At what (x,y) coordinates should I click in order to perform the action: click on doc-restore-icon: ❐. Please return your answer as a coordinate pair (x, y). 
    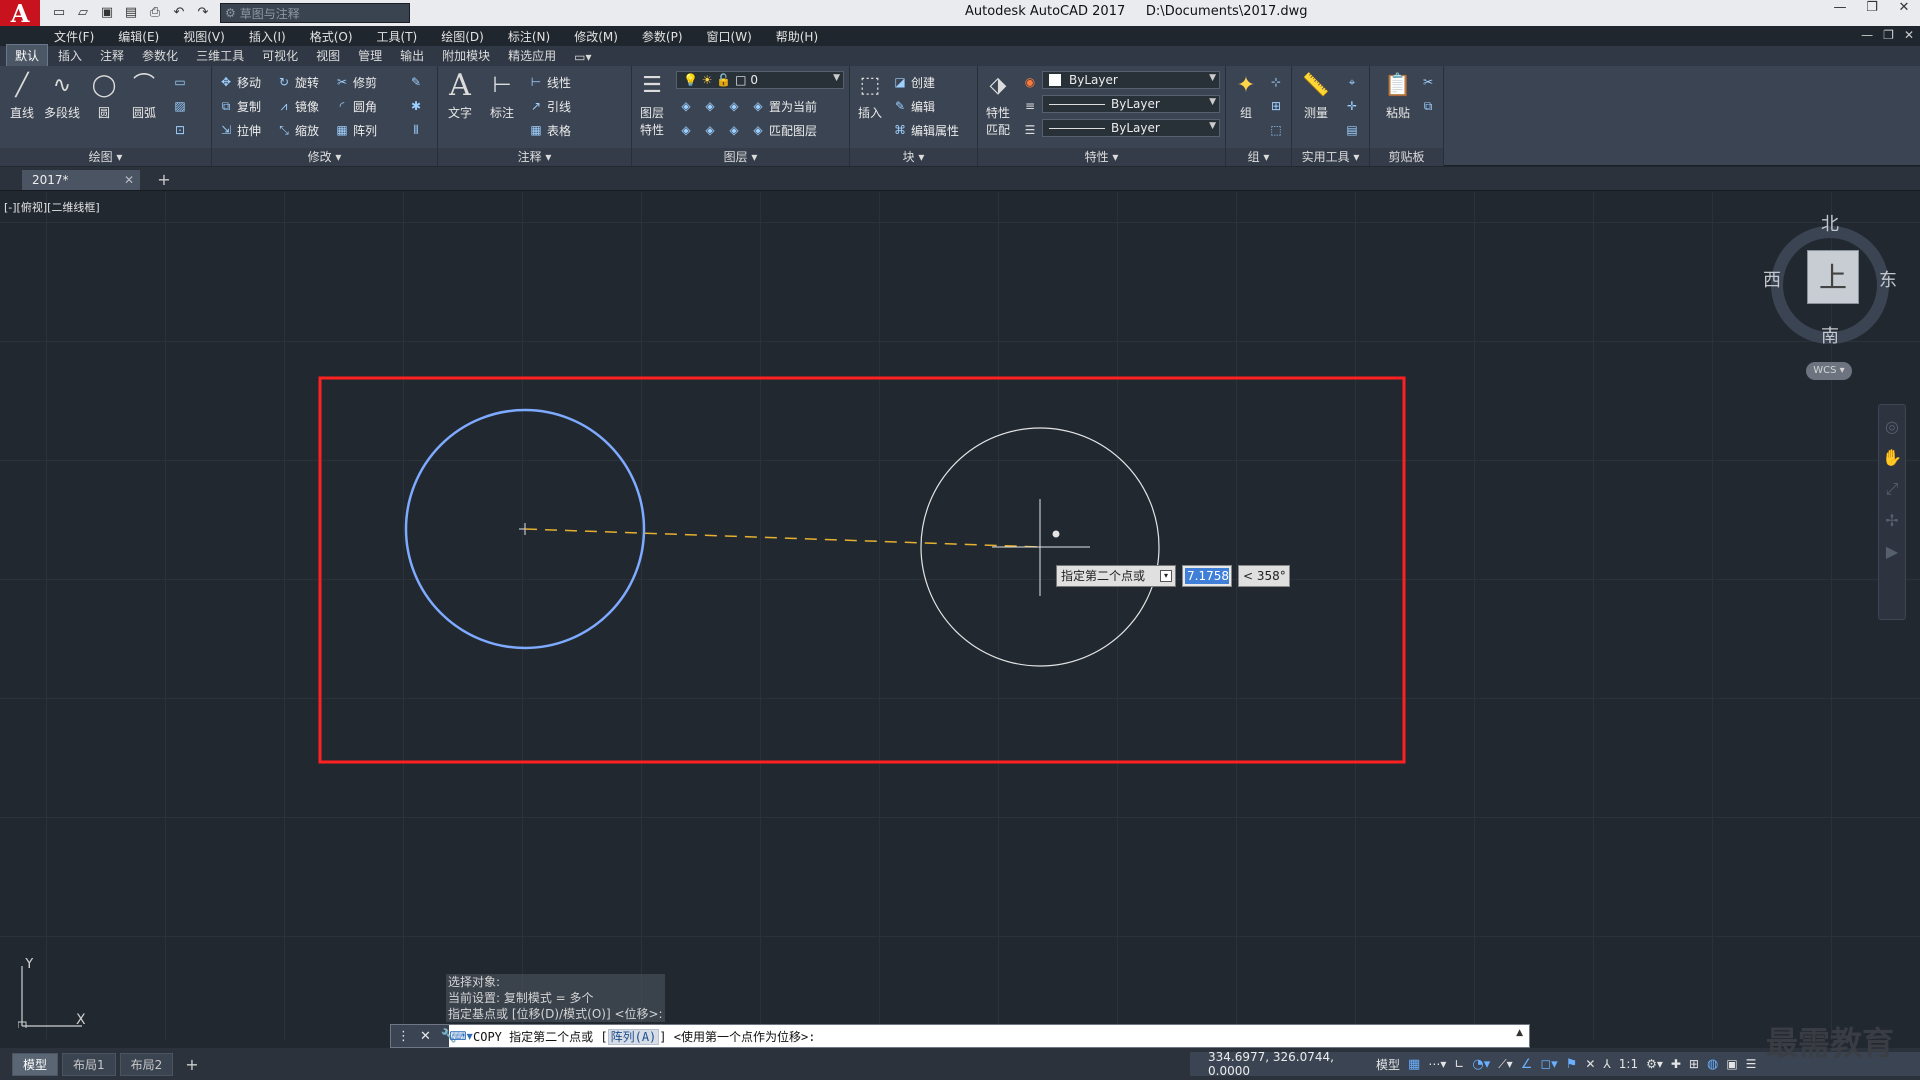
    Looking at the image, I should click on (1888, 35).